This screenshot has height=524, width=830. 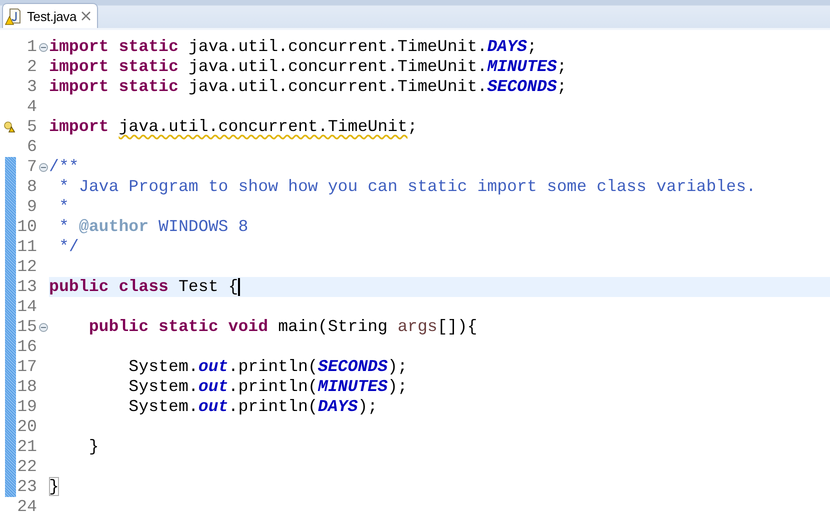 I want to click on code-line: System.out.println(MINUTES);, so click(x=268, y=386).